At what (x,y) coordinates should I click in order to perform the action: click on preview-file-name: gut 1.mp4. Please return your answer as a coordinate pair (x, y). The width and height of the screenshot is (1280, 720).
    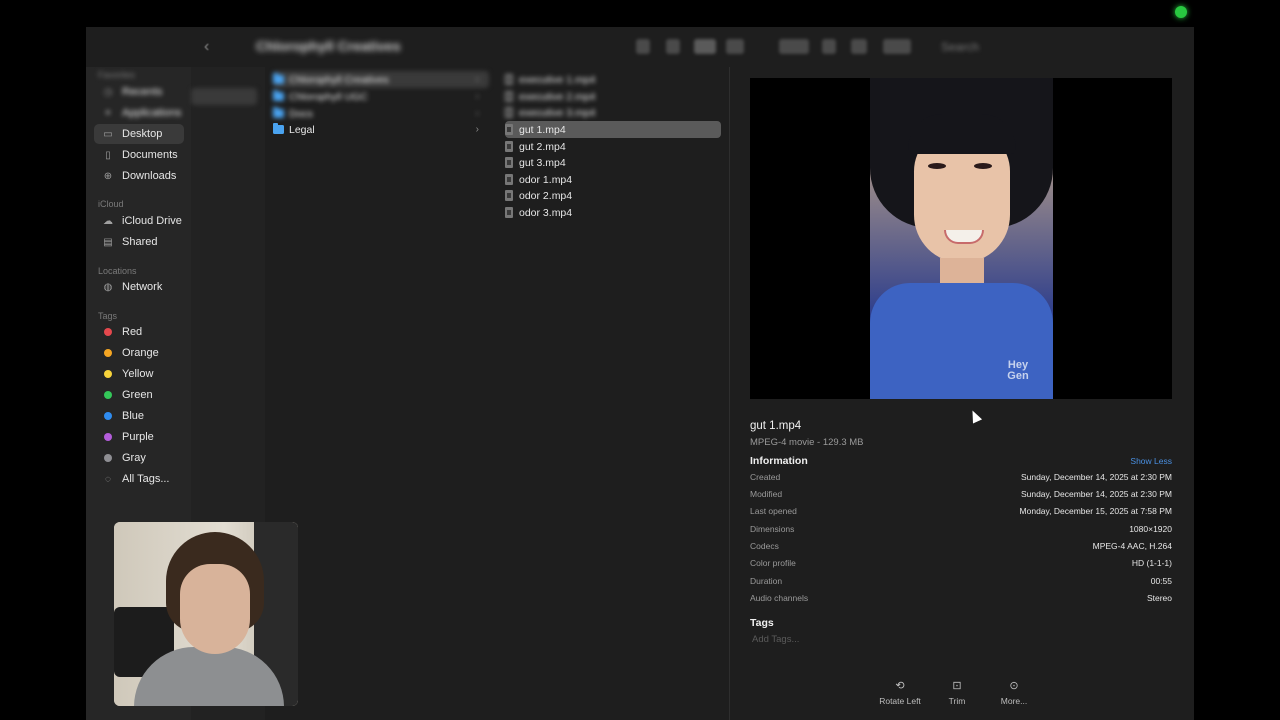
    Looking at the image, I should click on (776, 426).